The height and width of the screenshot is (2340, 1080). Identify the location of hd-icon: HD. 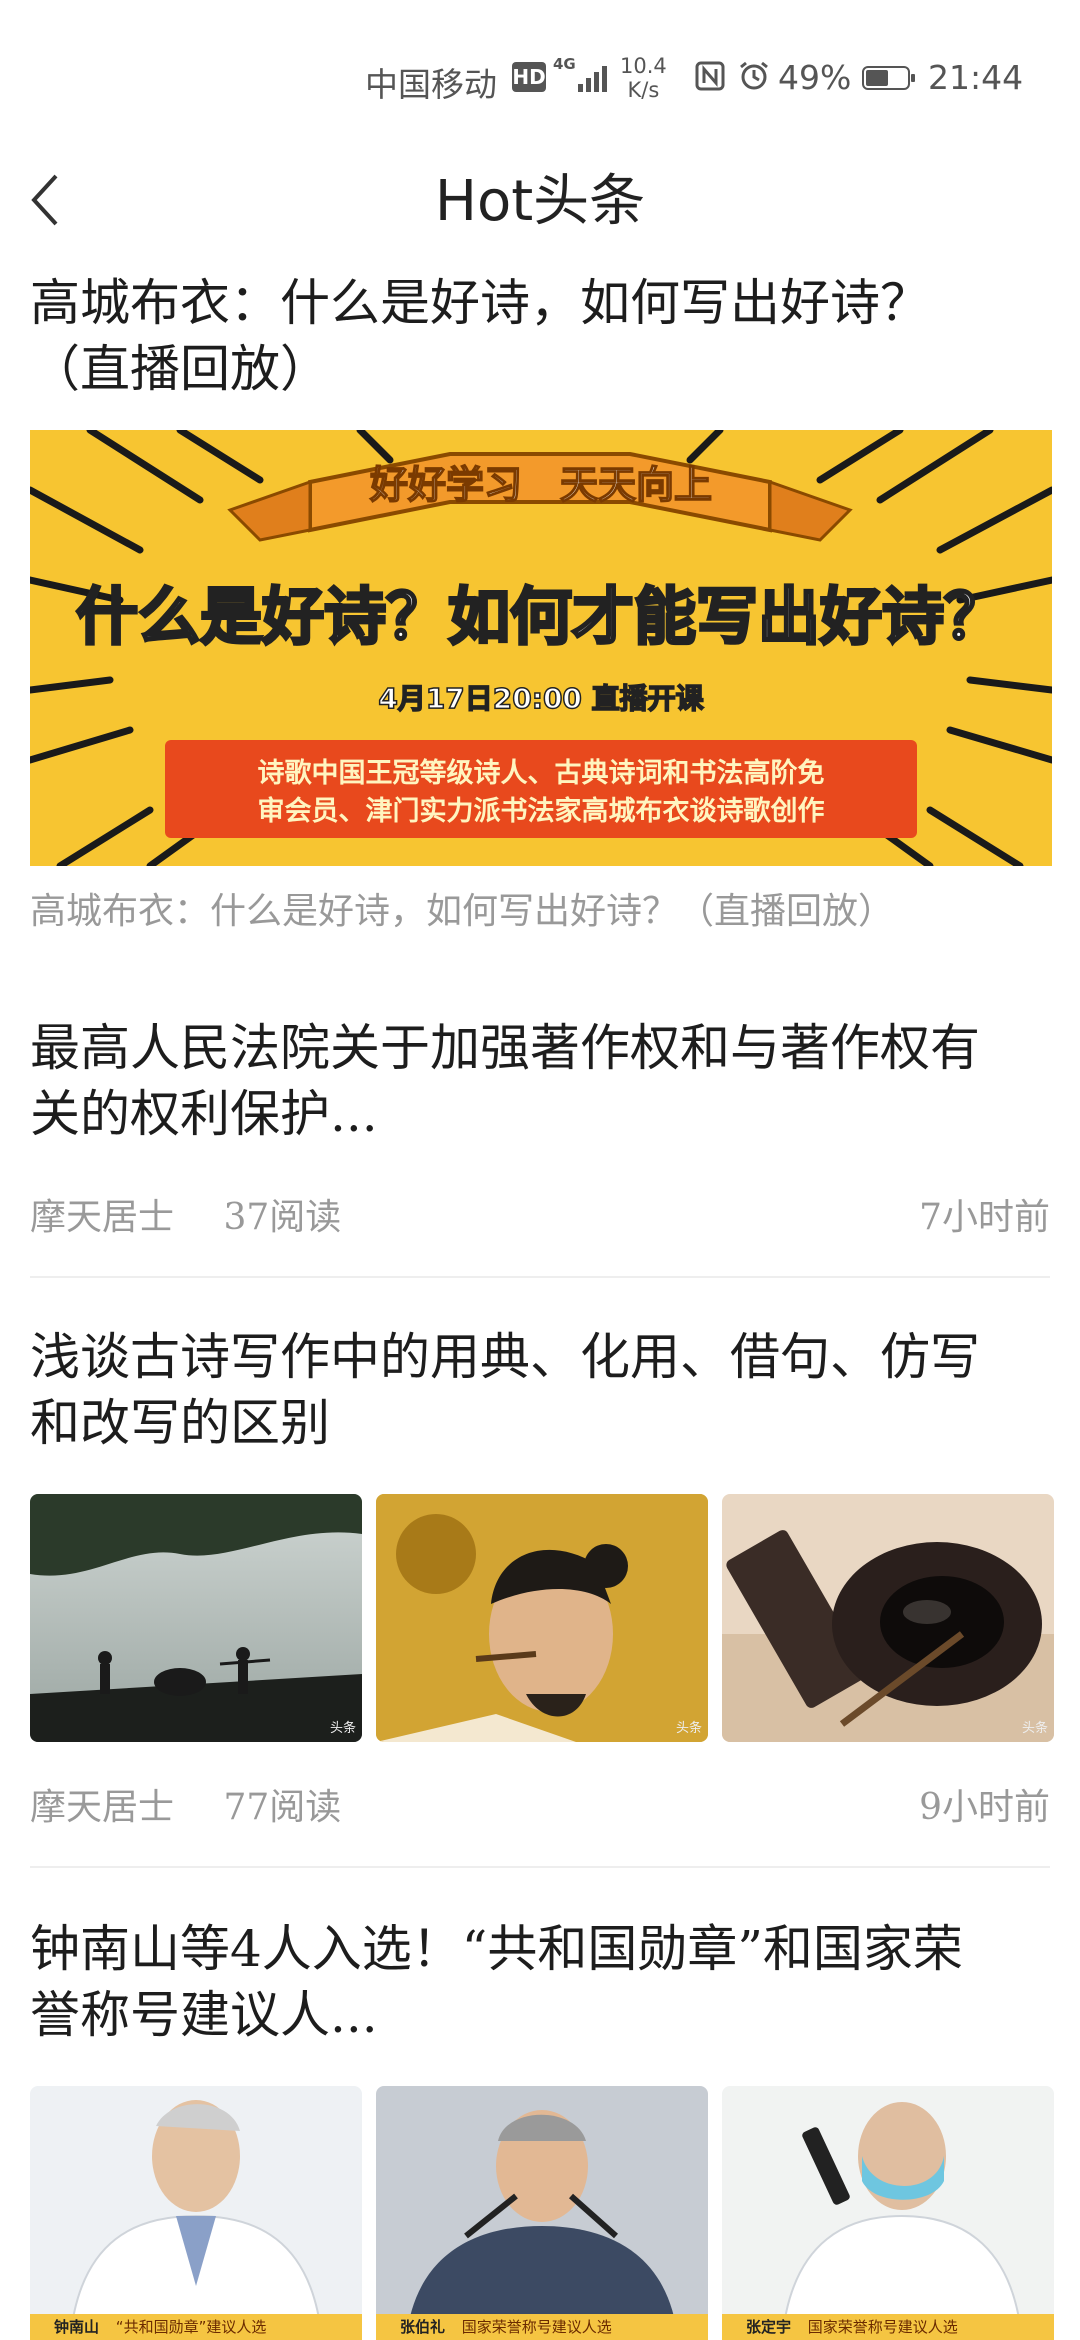
(529, 77).